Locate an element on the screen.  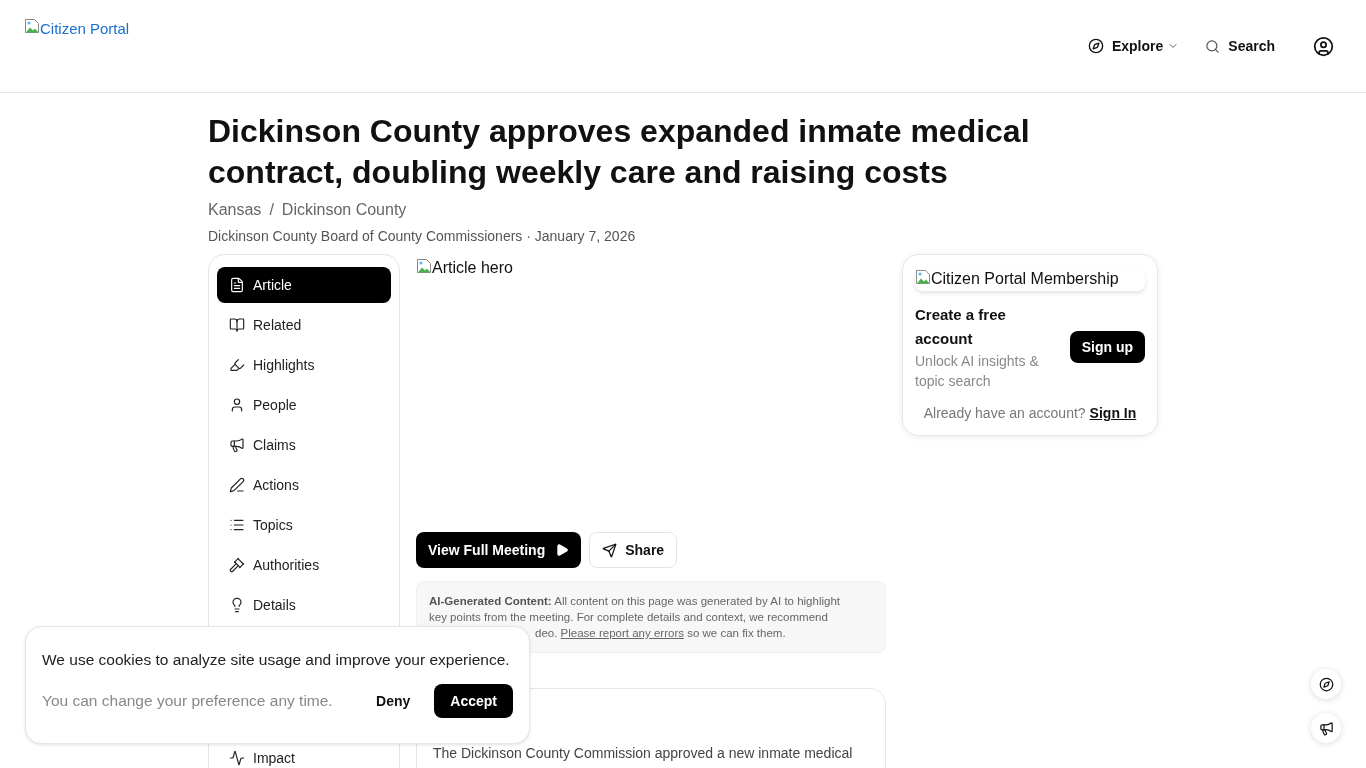
sidebar-tab: Actions is located at coordinates (304, 485).